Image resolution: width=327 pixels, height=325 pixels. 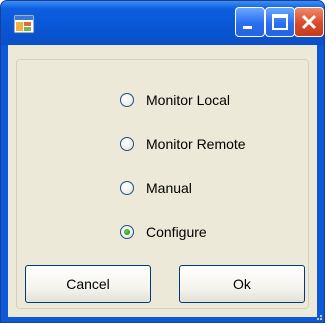 I want to click on ok-button: Ok, so click(x=242, y=284).